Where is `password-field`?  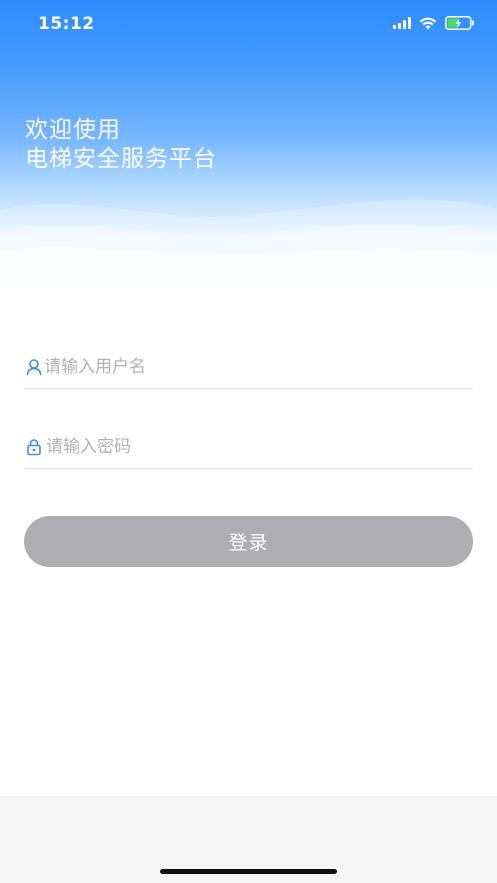
password-field is located at coordinates (248, 448).